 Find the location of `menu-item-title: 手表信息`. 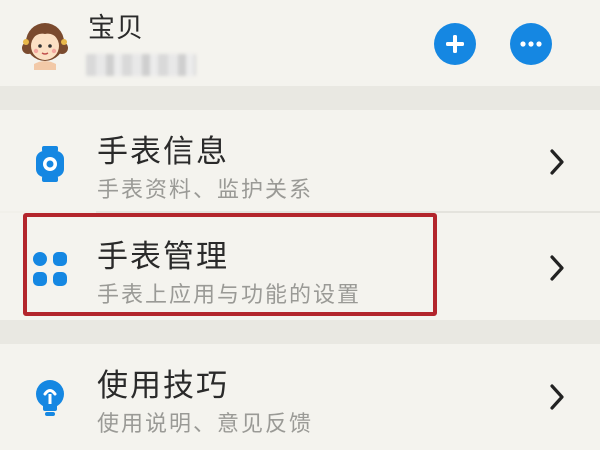

menu-item-title: 手表信息 is located at coordinates (163, 152).